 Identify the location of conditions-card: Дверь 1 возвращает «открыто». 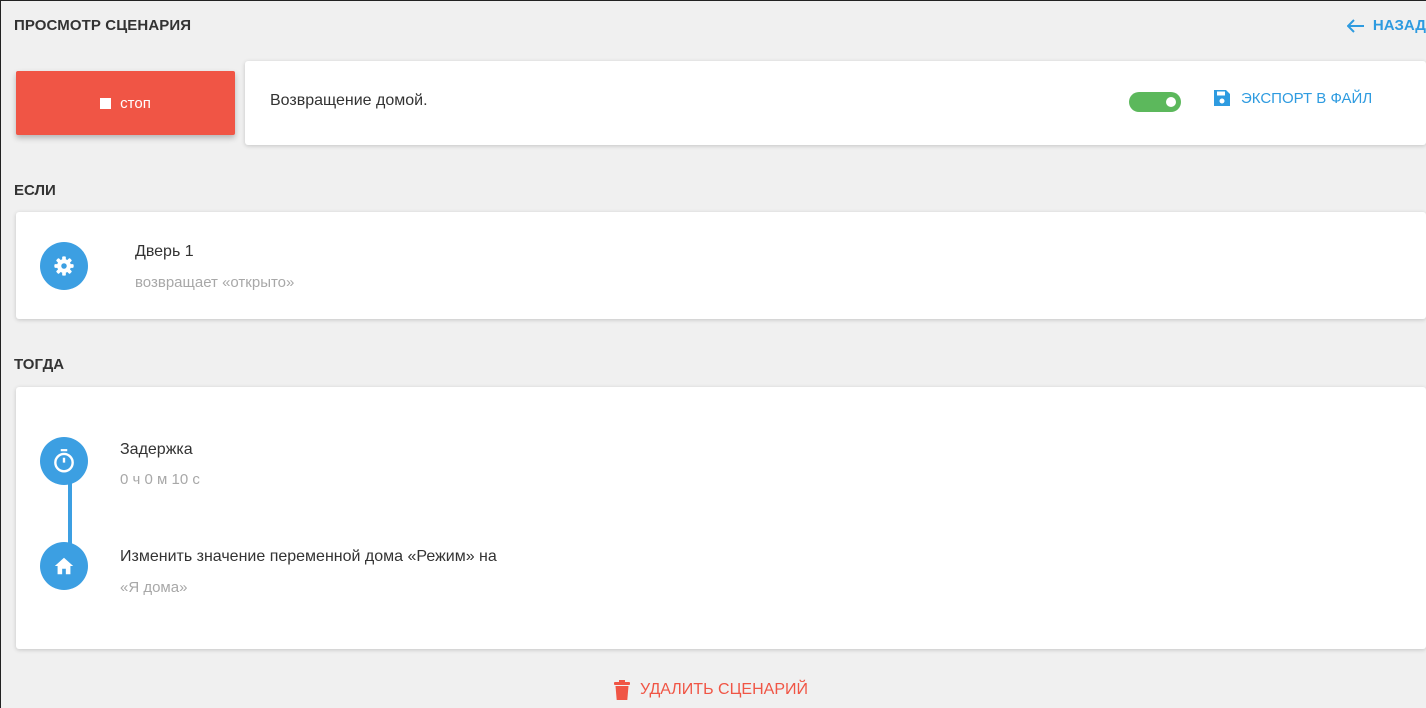
(721, 265).